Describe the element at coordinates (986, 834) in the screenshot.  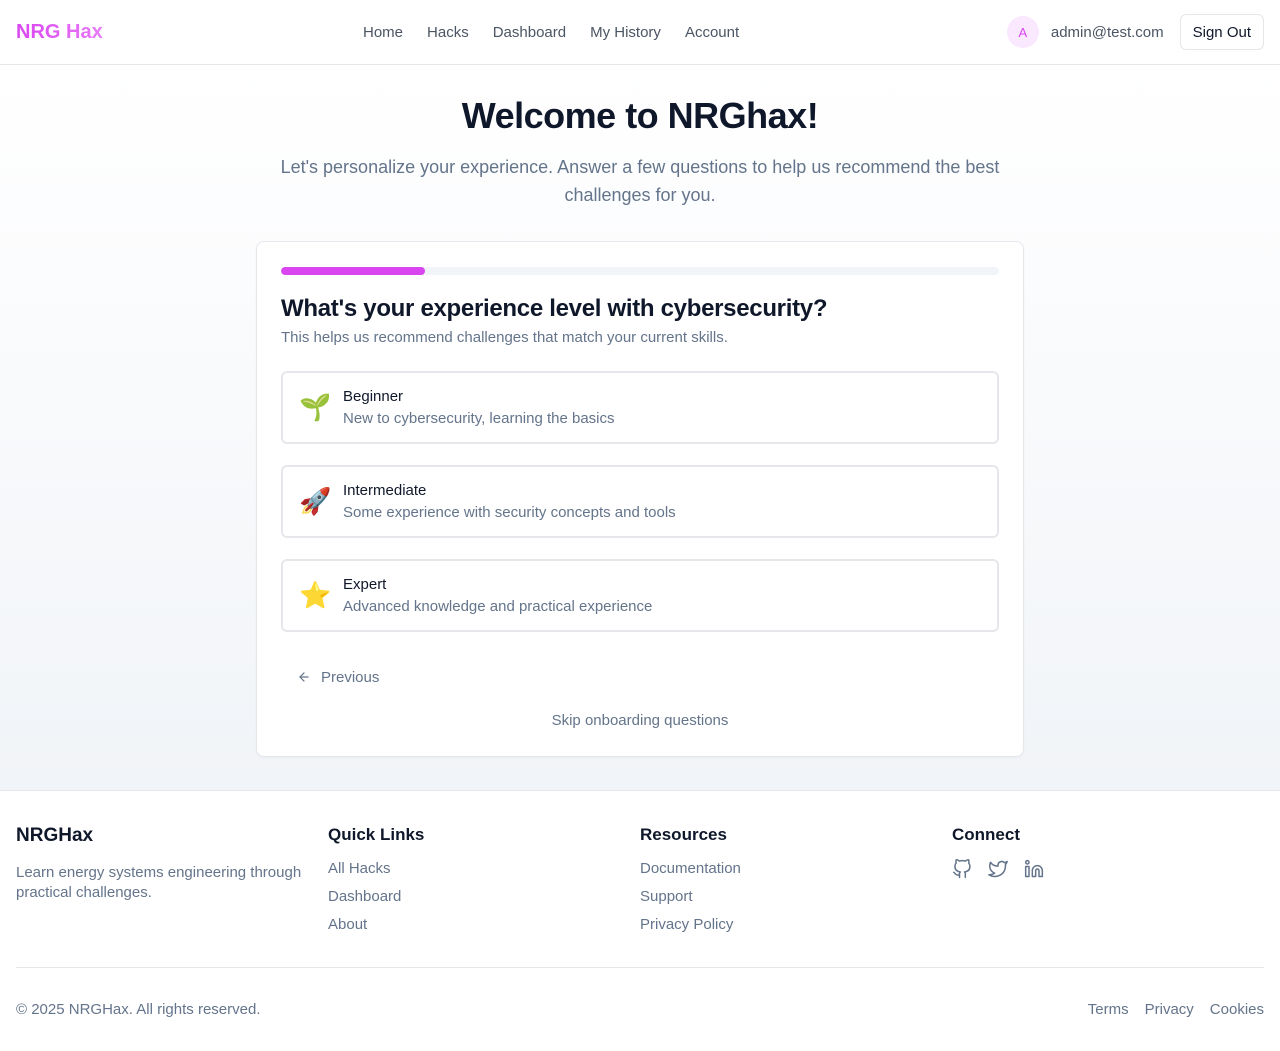
I see `connect-heading: Connect` at that location.